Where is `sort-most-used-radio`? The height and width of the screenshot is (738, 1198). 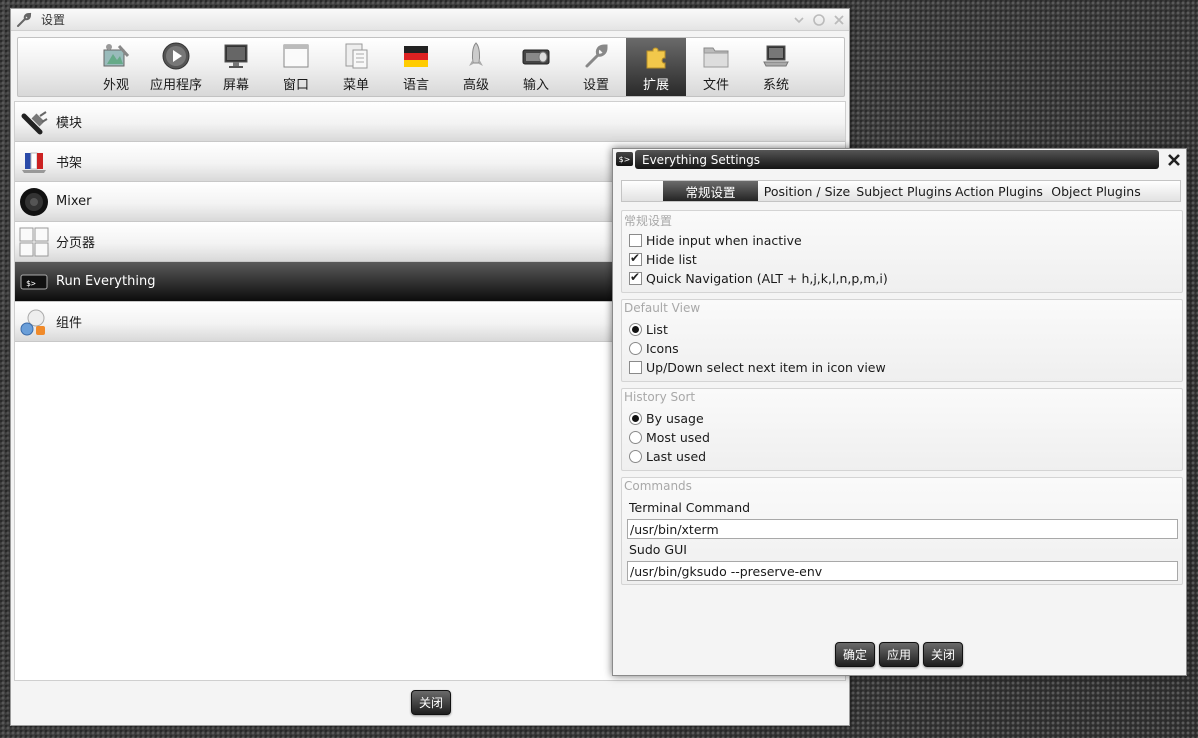 sort-most-used-radio is located at coordinates (635, 437).